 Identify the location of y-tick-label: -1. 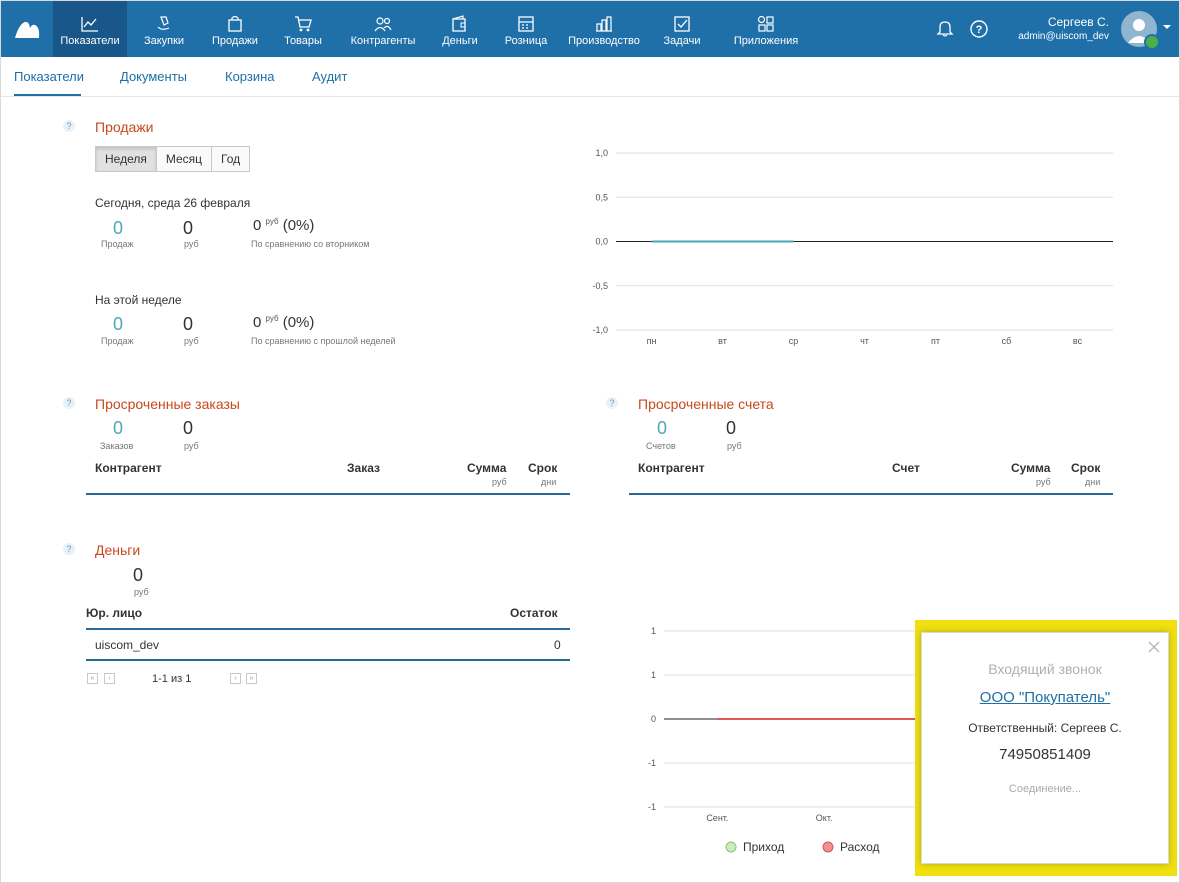
(652, 763).